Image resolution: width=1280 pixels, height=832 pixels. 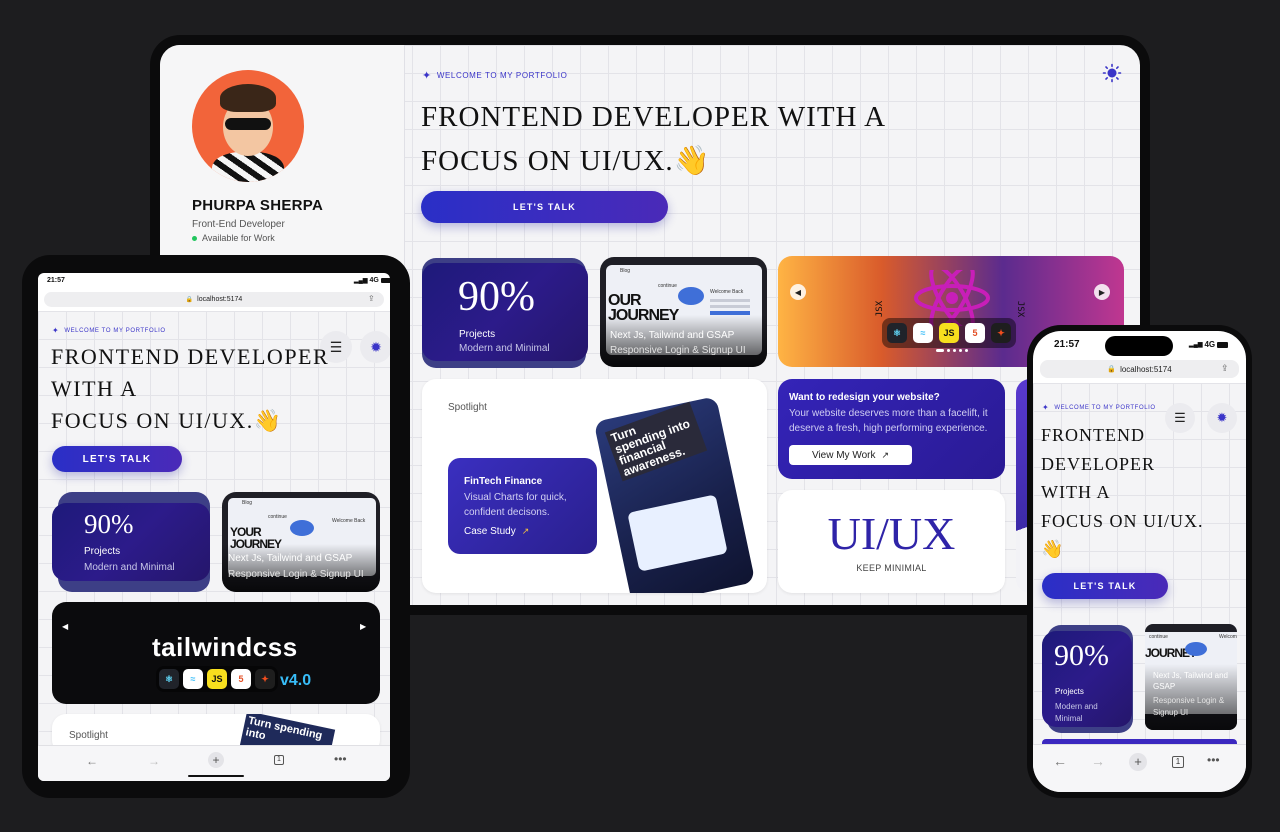 What do you see at coordinates (296, 680) in the screenshot?
I see `tailwind-version: v4.0` at bounding box center [296, 680].